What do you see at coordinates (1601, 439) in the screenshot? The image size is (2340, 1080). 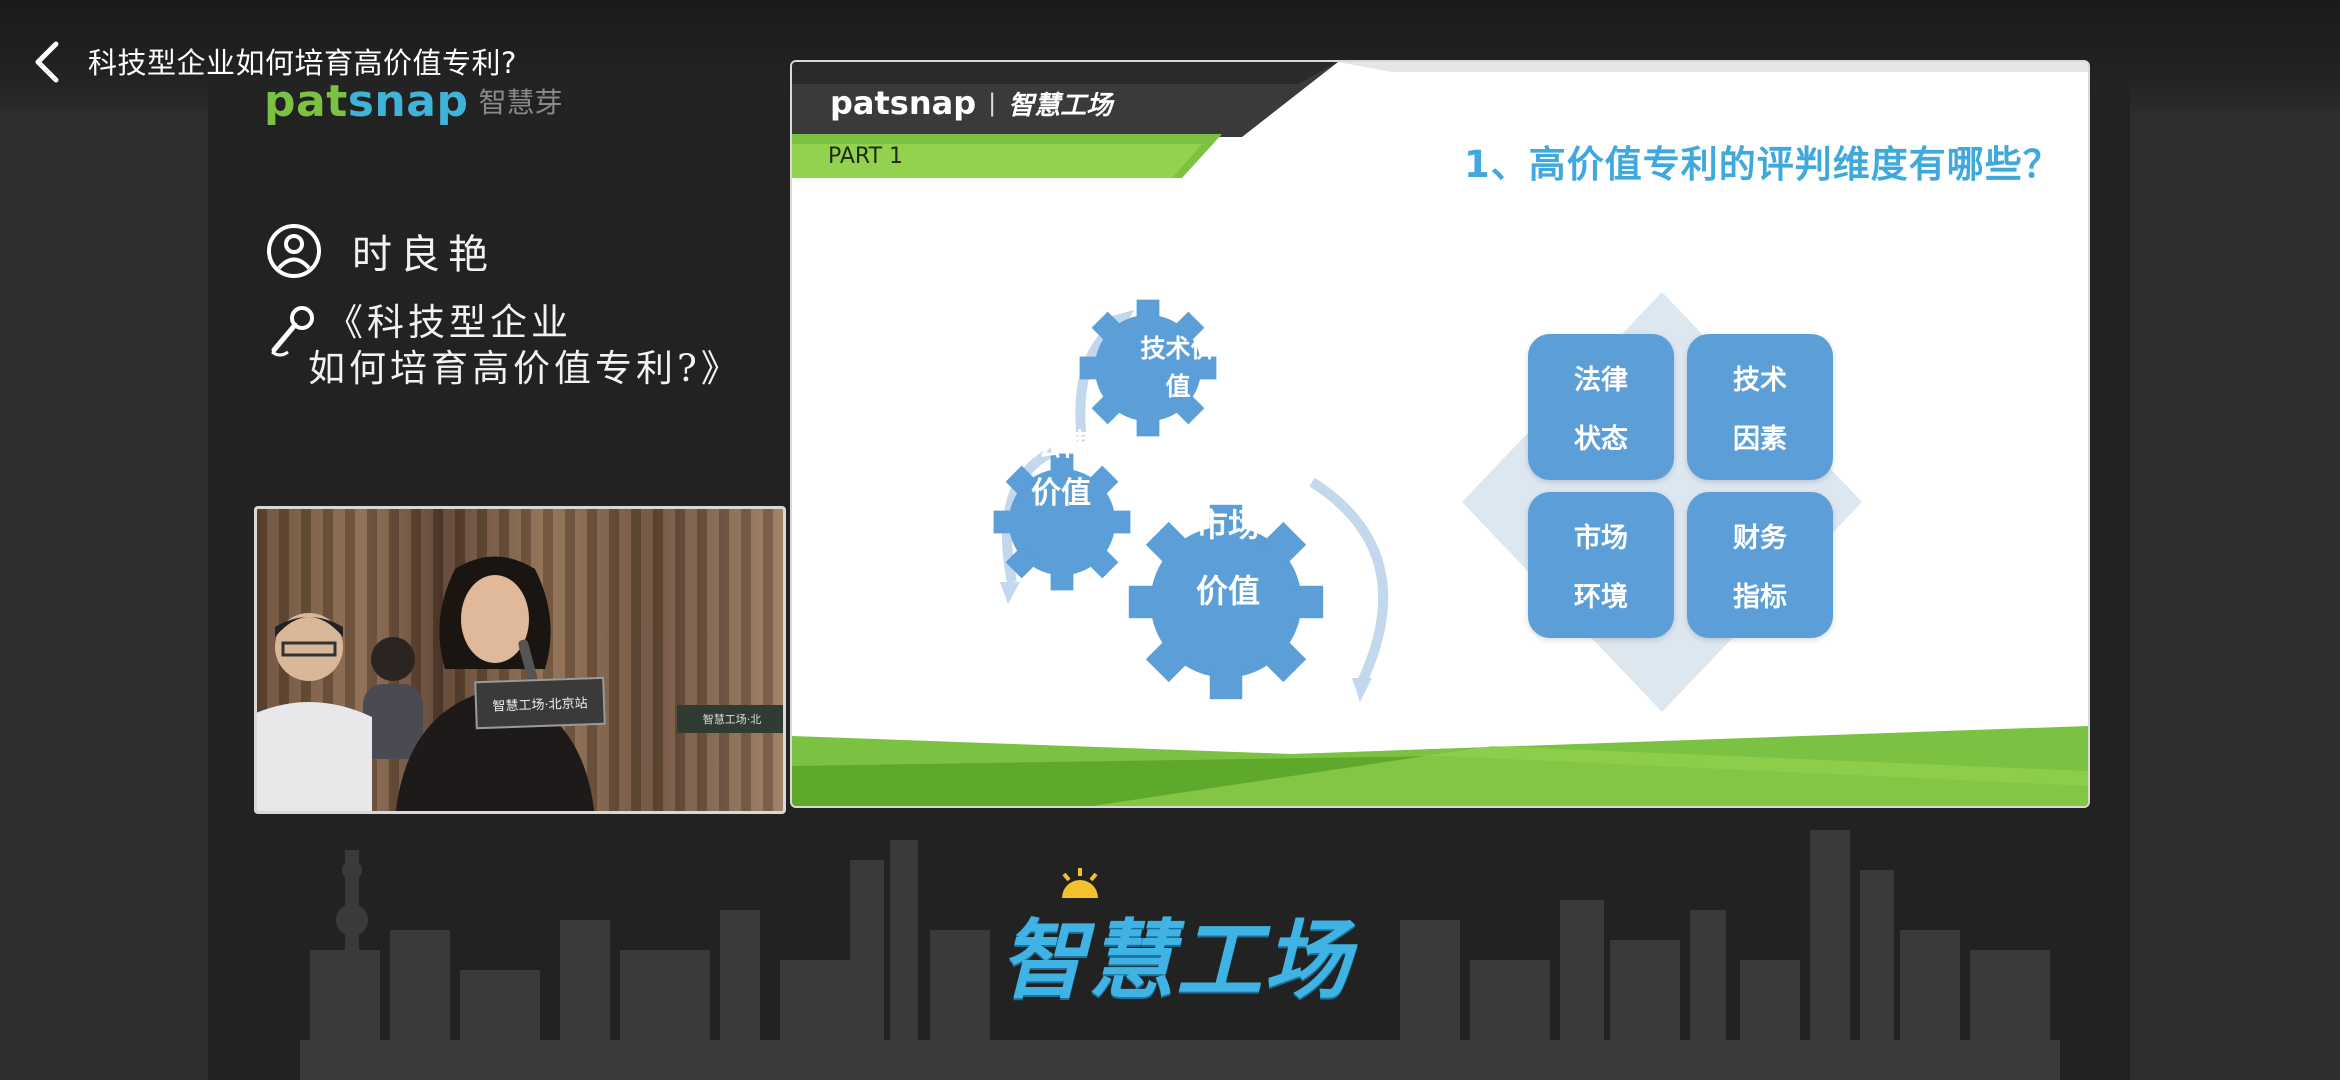 I see `quadrant-legal-line2: 状态` at bounding box center [1601, 439].